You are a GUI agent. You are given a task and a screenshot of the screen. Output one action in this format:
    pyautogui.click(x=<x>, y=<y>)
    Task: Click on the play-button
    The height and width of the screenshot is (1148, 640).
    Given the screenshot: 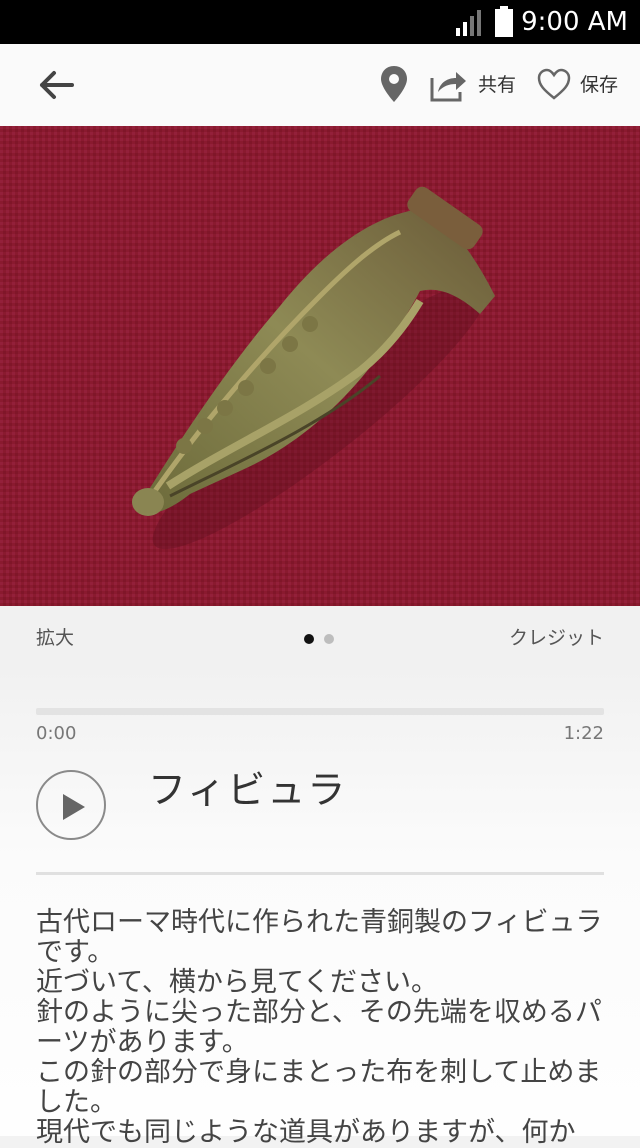 What is the action you would take?
    pyautogui.click(x=71, y=805)
    